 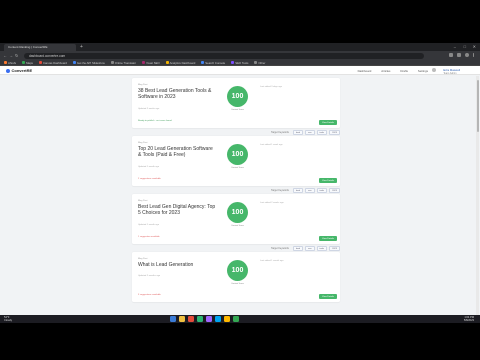 What do you see at coordinates (180, 63) in the screenshot?
I see `bookmark-item: Analytics Dashboard` at bounding box center [180, 63].